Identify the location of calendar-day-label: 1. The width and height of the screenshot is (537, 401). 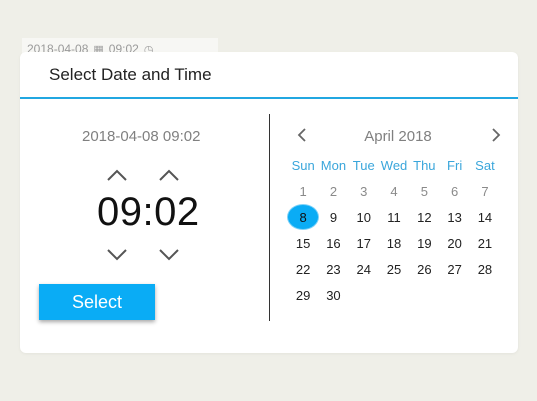
(303, 191).